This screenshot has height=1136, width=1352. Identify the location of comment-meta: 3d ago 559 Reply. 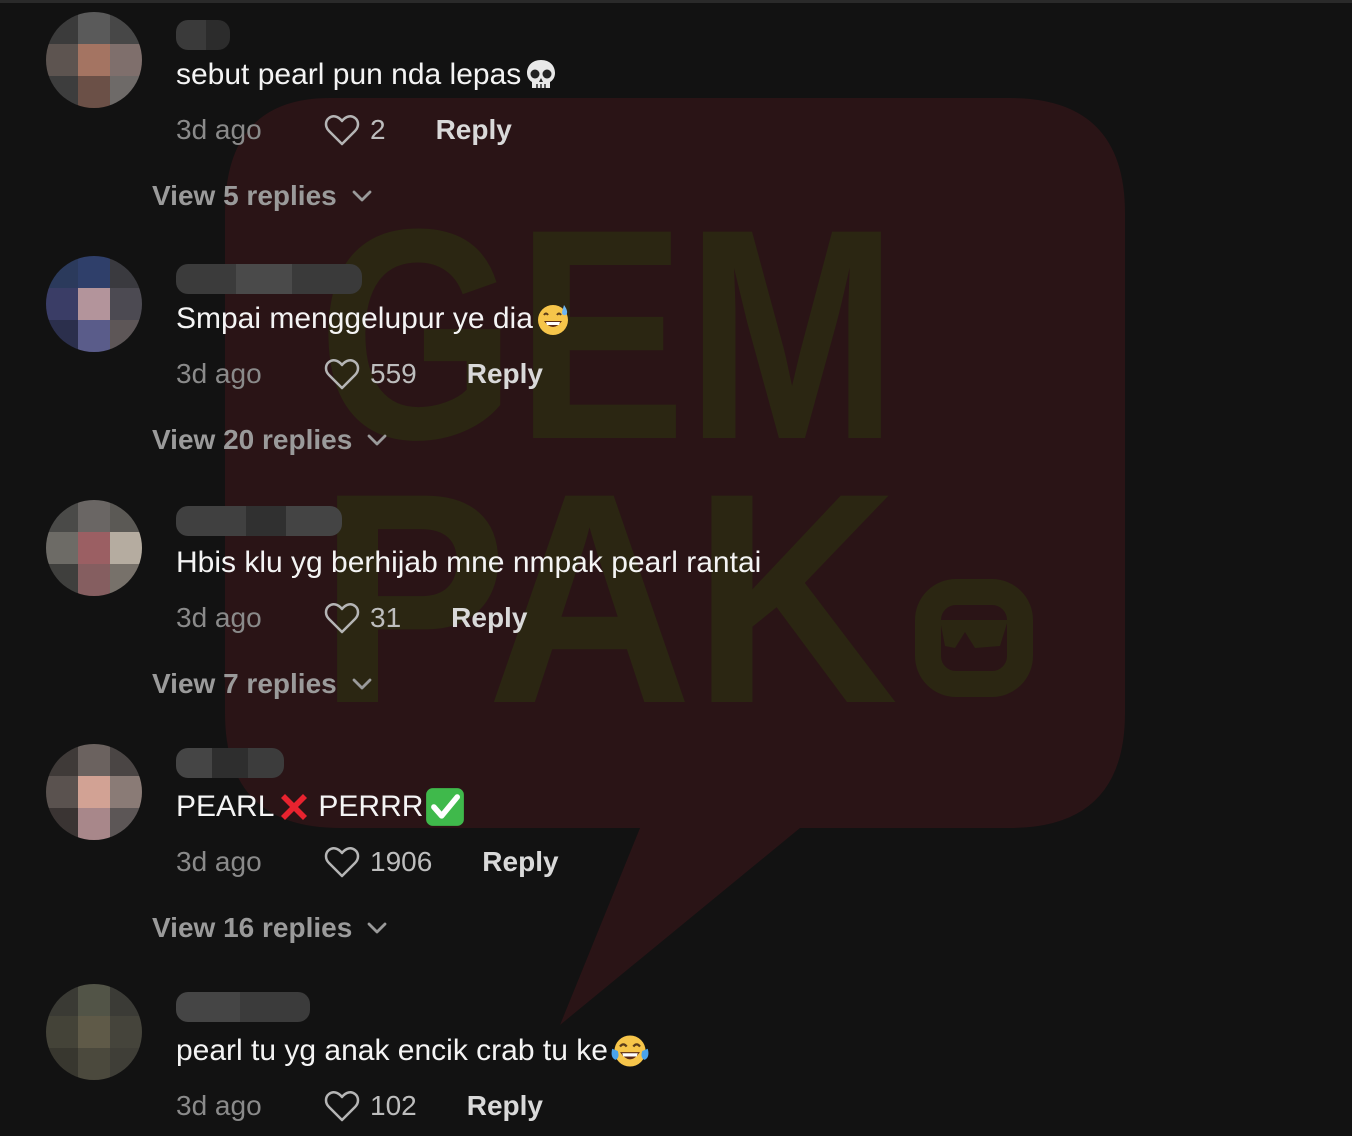
(359, 374).